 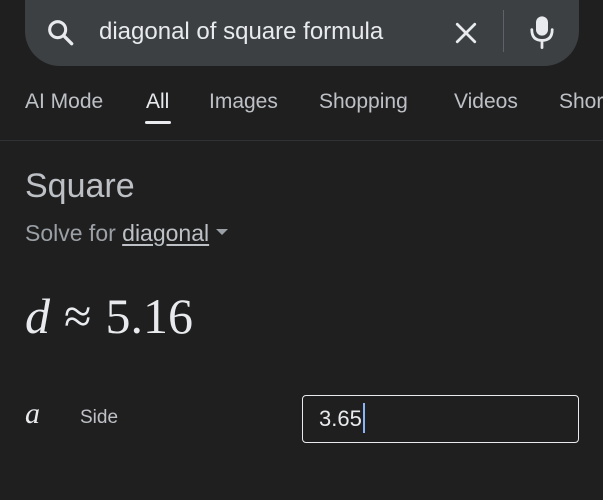 What do you see at coordinates (440, 419) in the screenshot?
I see `side-length-input: 3.65` at bounding box center [440, 419].